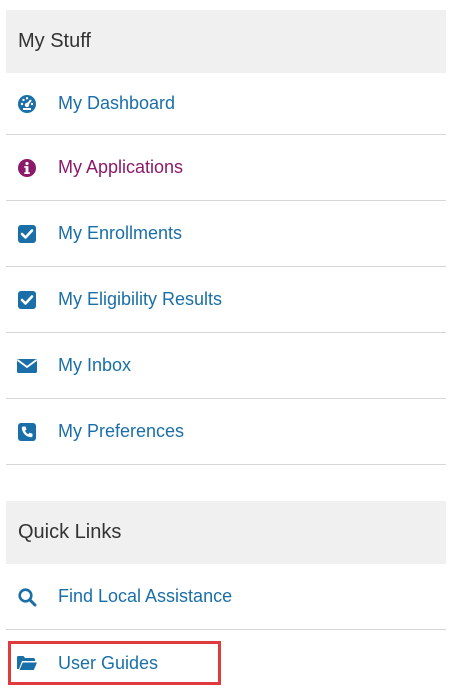 The image size is (451, 696). I want to click on nav-label-user-guides: User Guides, so click(108, 662).